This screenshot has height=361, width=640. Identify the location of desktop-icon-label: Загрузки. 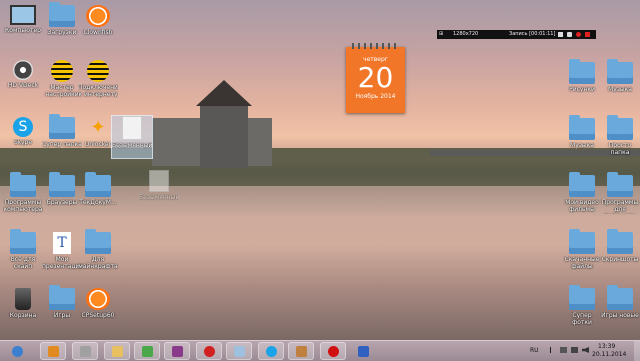
(62, 32).